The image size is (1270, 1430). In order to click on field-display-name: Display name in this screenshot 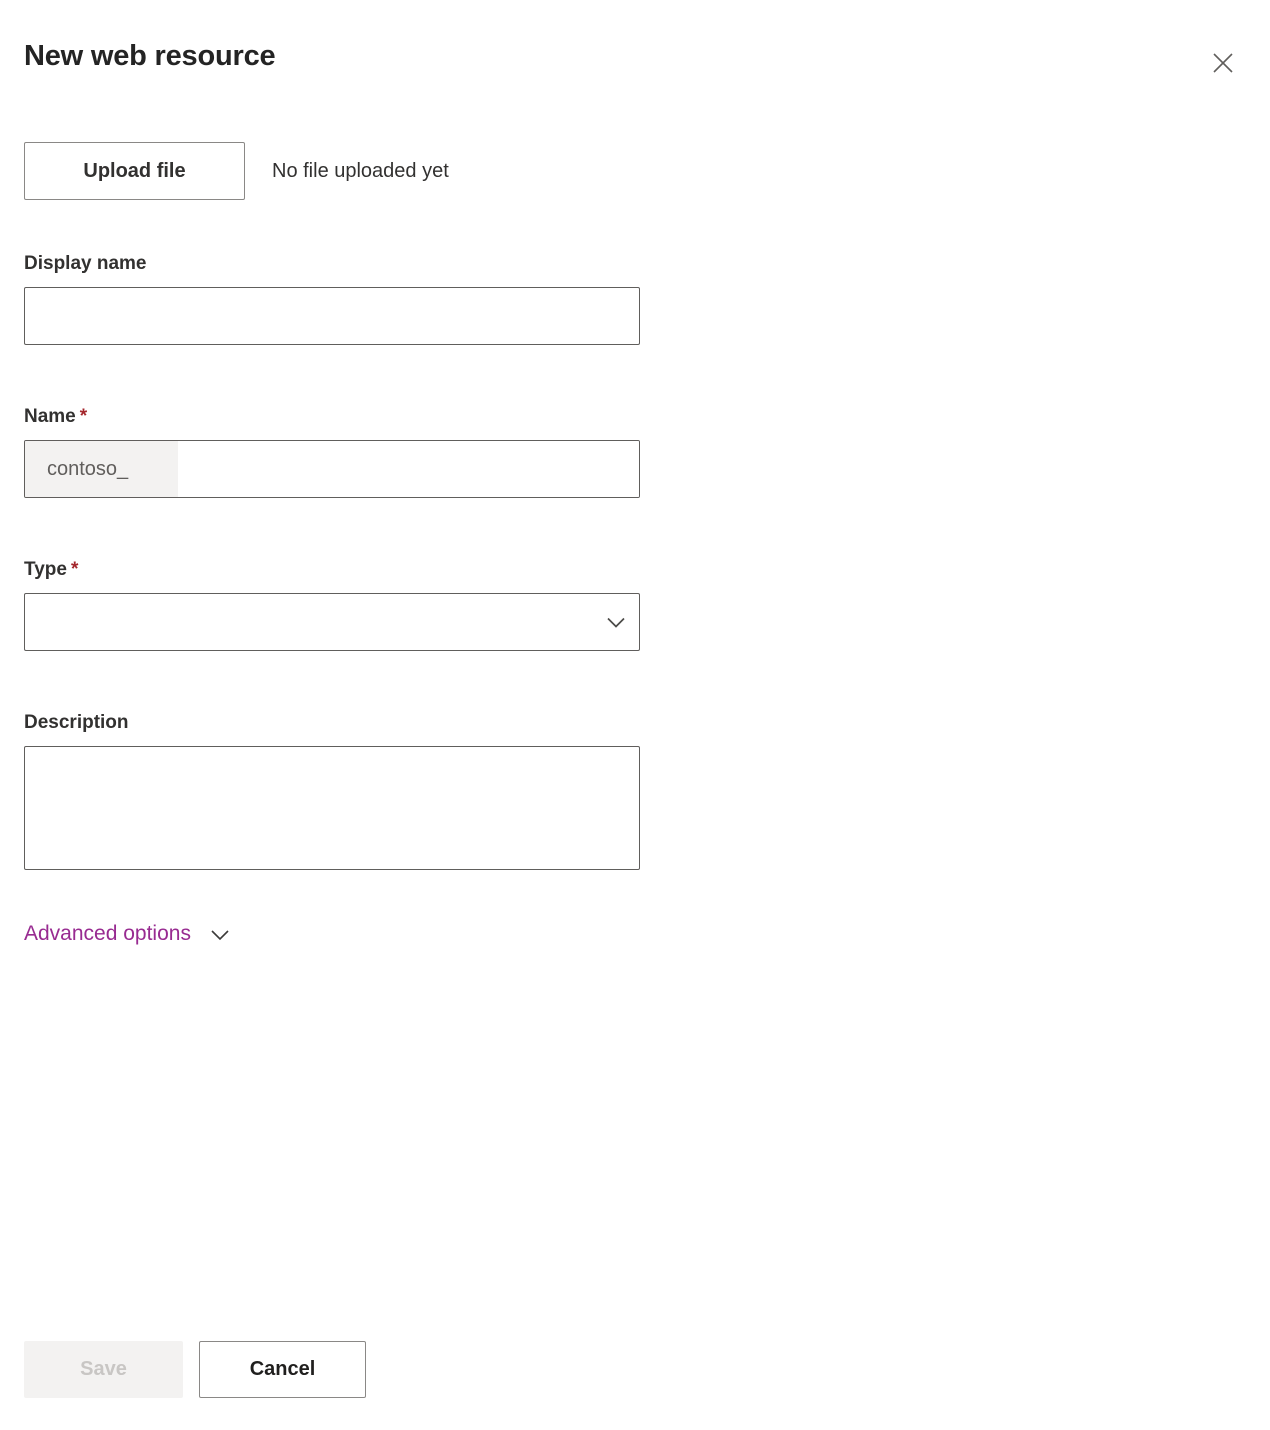, I will do `click(332, 298)`.